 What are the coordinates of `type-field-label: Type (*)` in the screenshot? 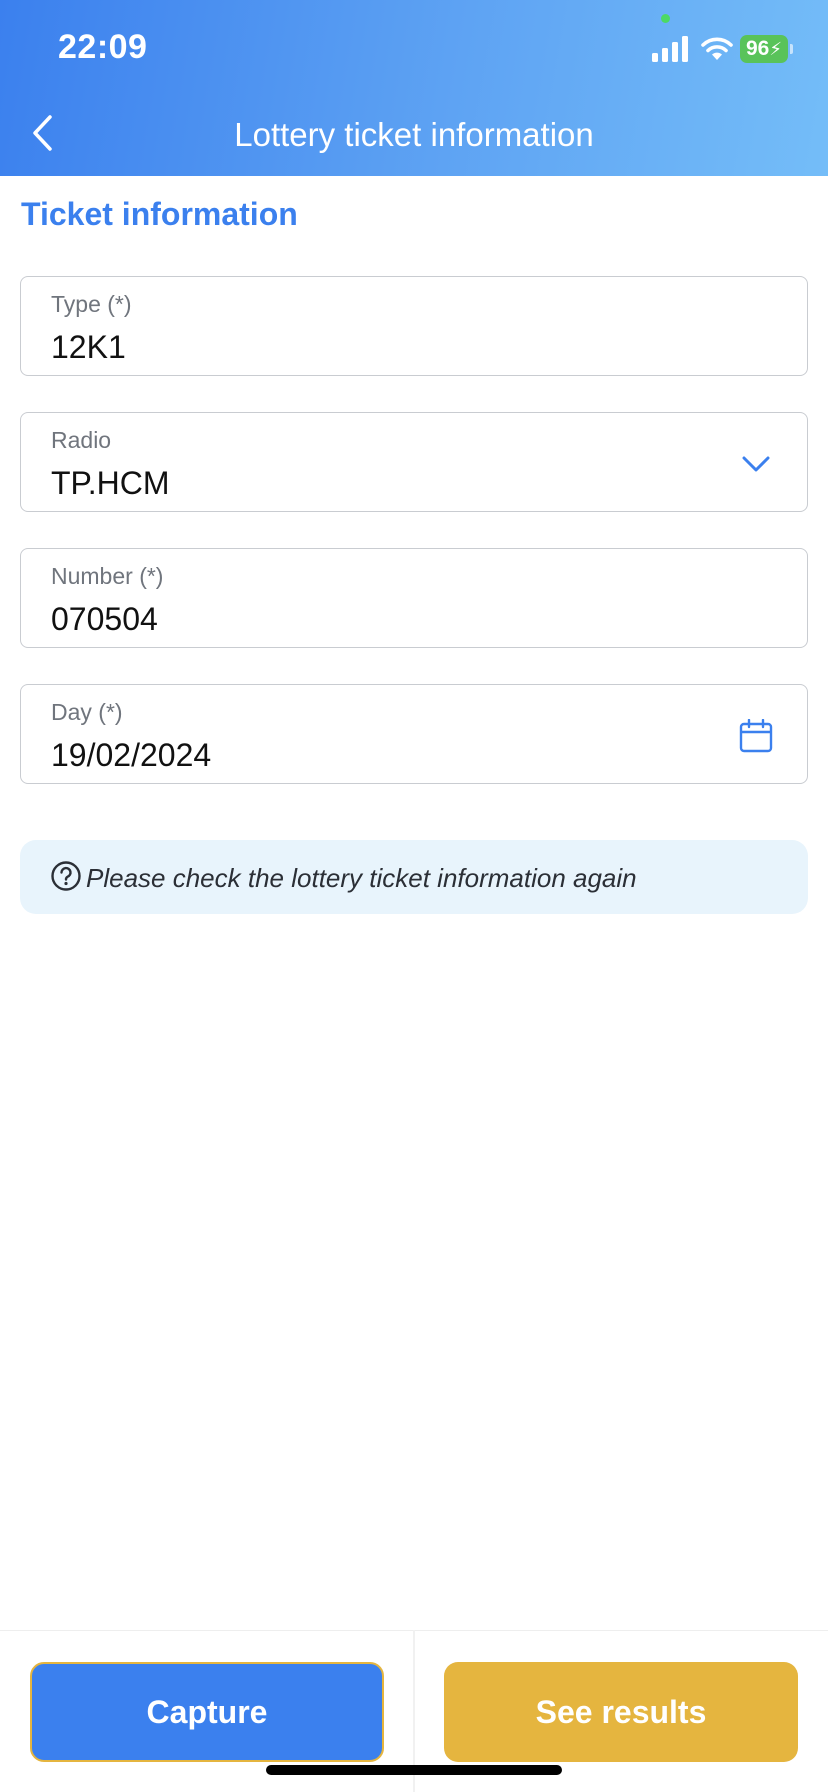 It's located at (91, 304).